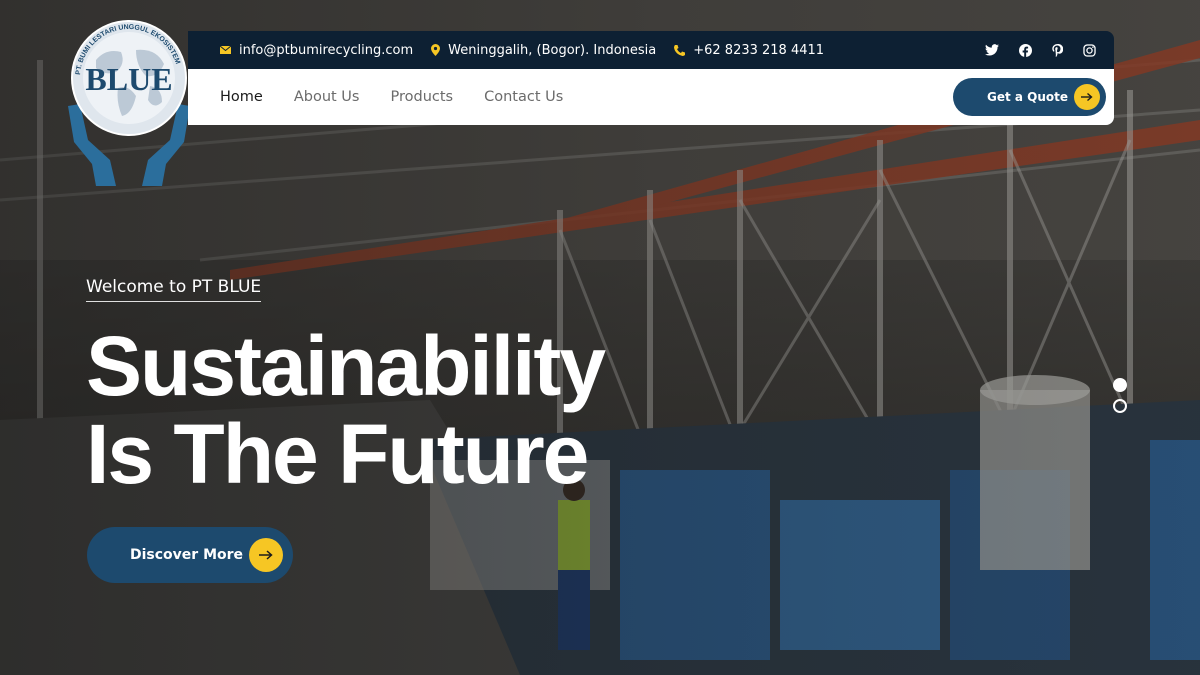 The width and height of the screenshot is (1200, 675). I want to click on email-text: info@ptbumirecycling.com, so click(326, 50).